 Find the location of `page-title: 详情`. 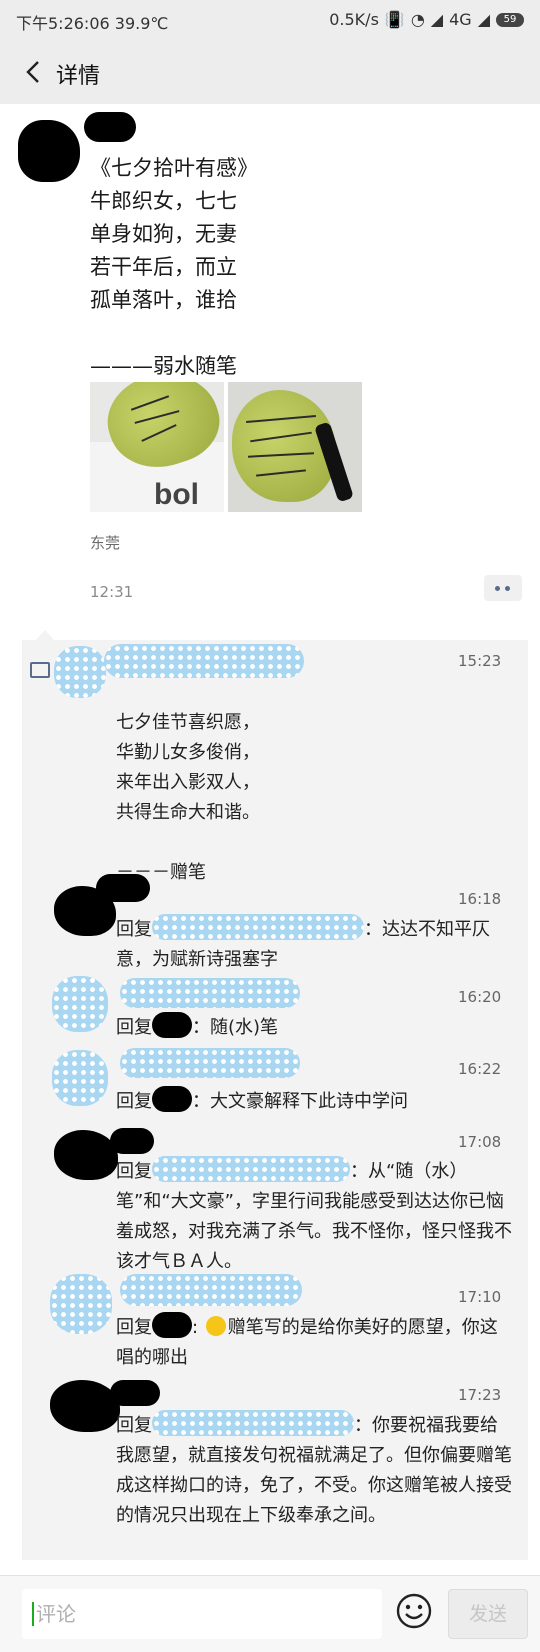

page-title: 详情 is located at coordinates (78, 76).